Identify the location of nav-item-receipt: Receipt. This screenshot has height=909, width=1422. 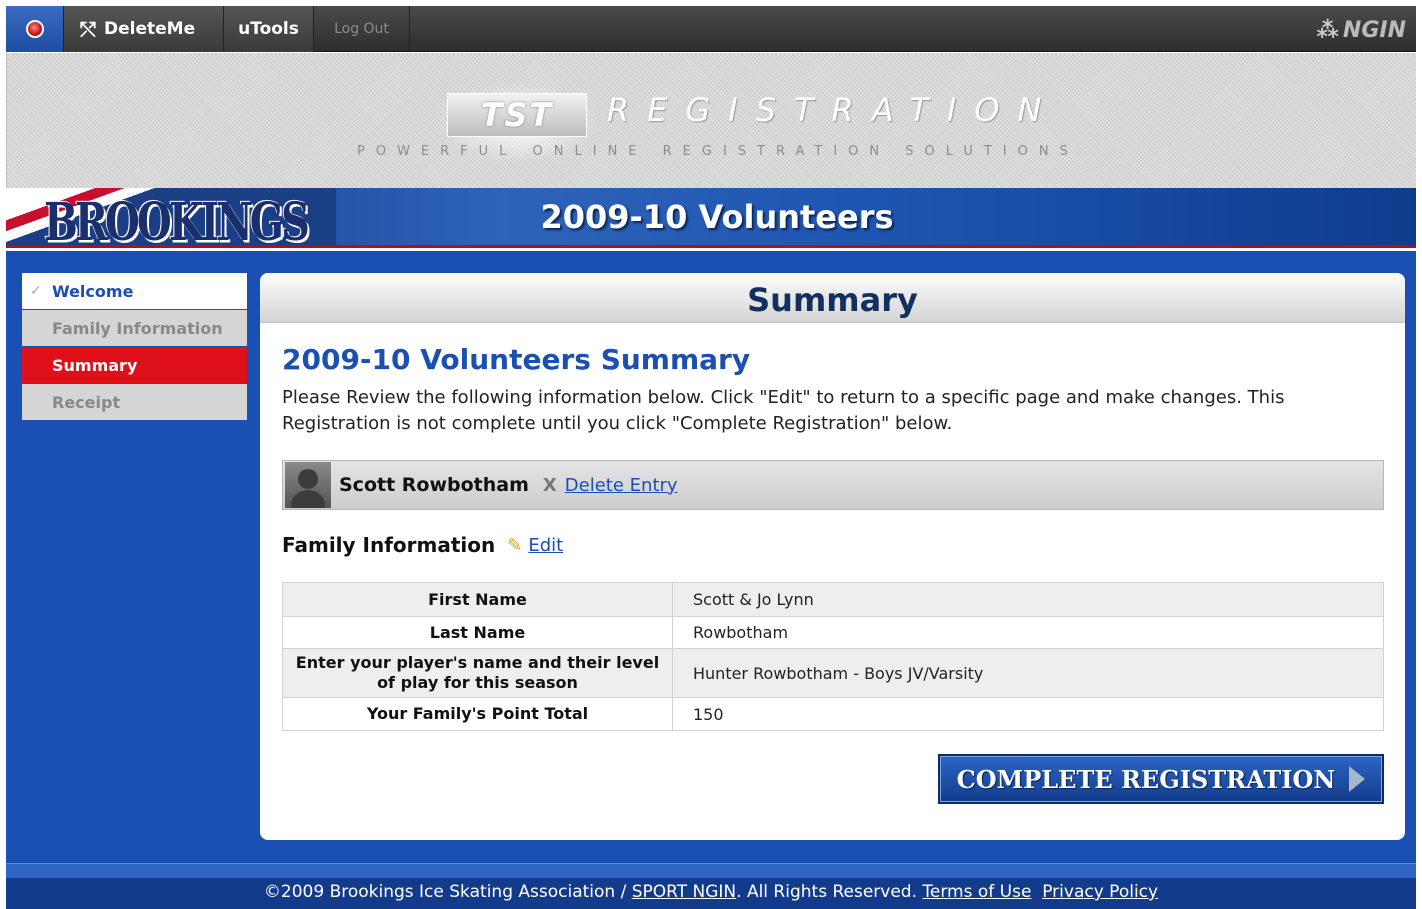
(134, 402).